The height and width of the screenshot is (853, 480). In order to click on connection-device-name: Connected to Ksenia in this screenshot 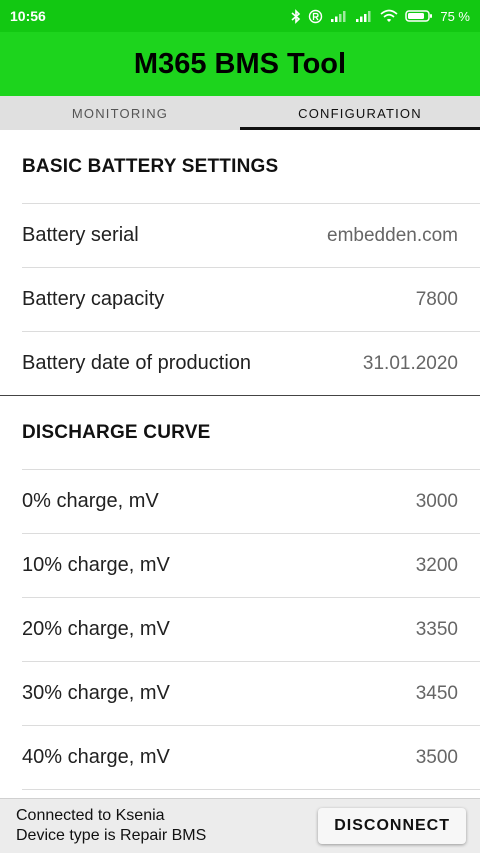, I will do `click(90, 815)`.